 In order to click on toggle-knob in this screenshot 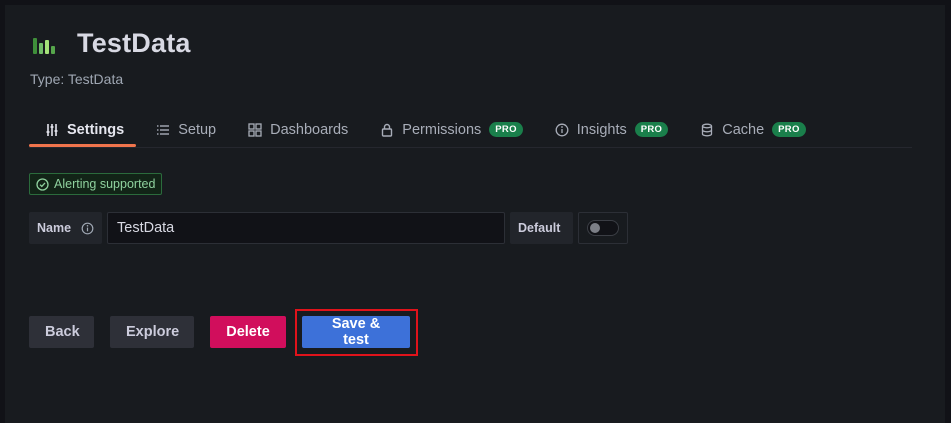, I will do `click(595, 228)`.